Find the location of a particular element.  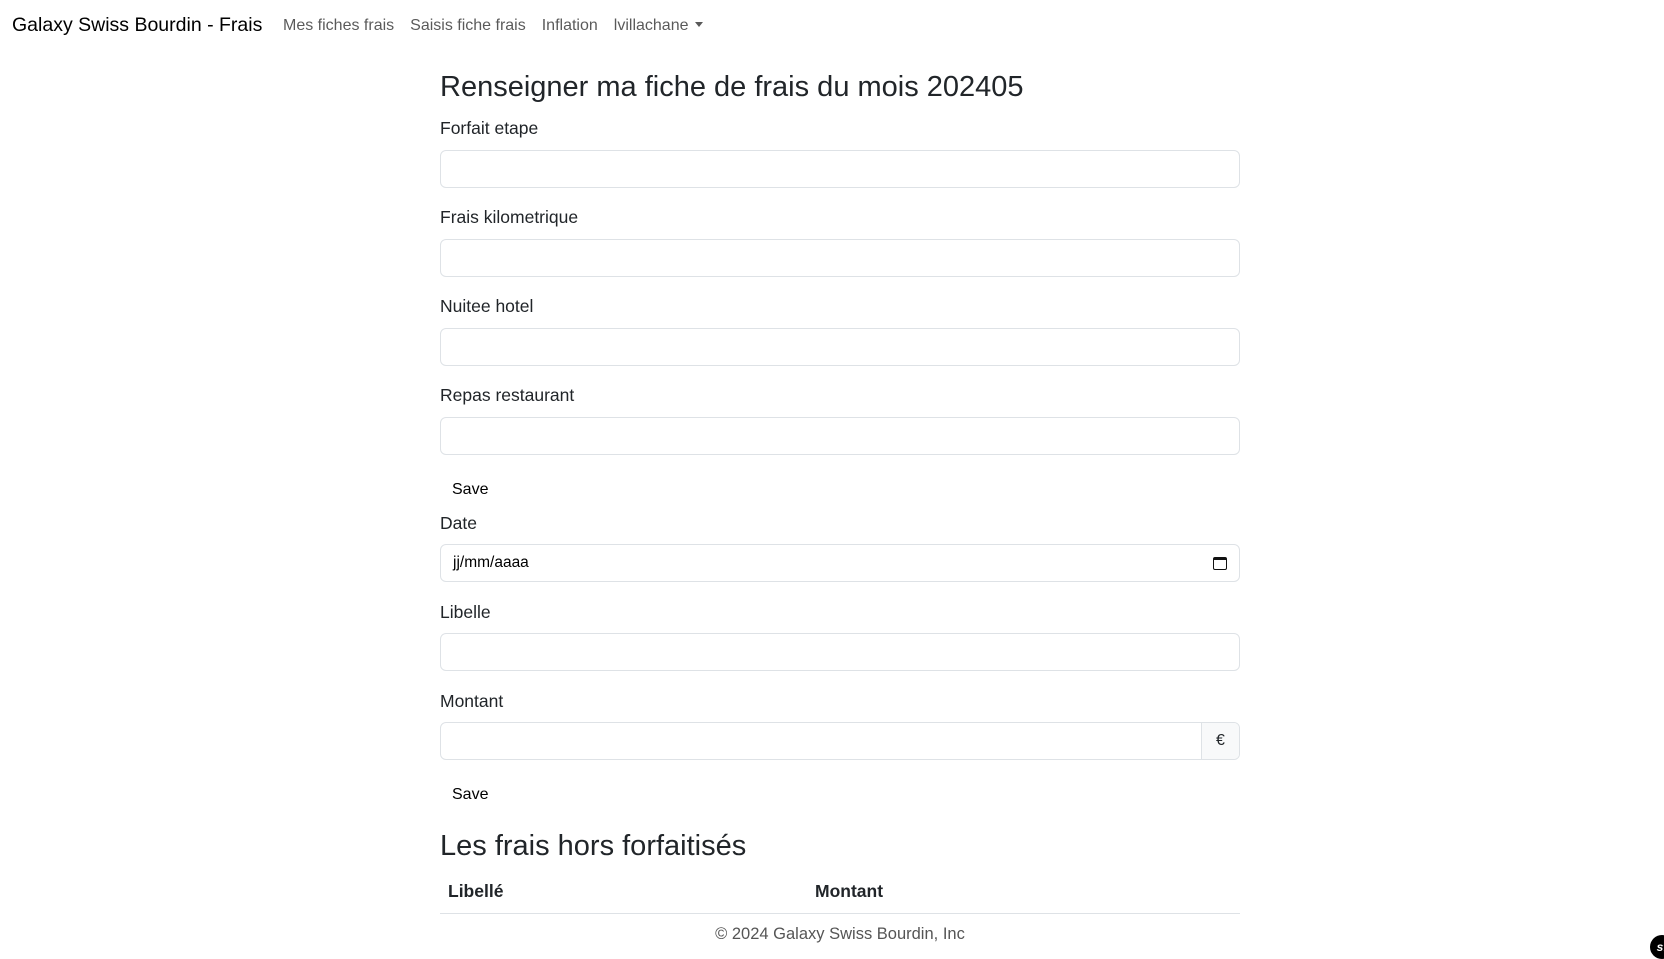

libelle-input is located at coordinates (840, 652).